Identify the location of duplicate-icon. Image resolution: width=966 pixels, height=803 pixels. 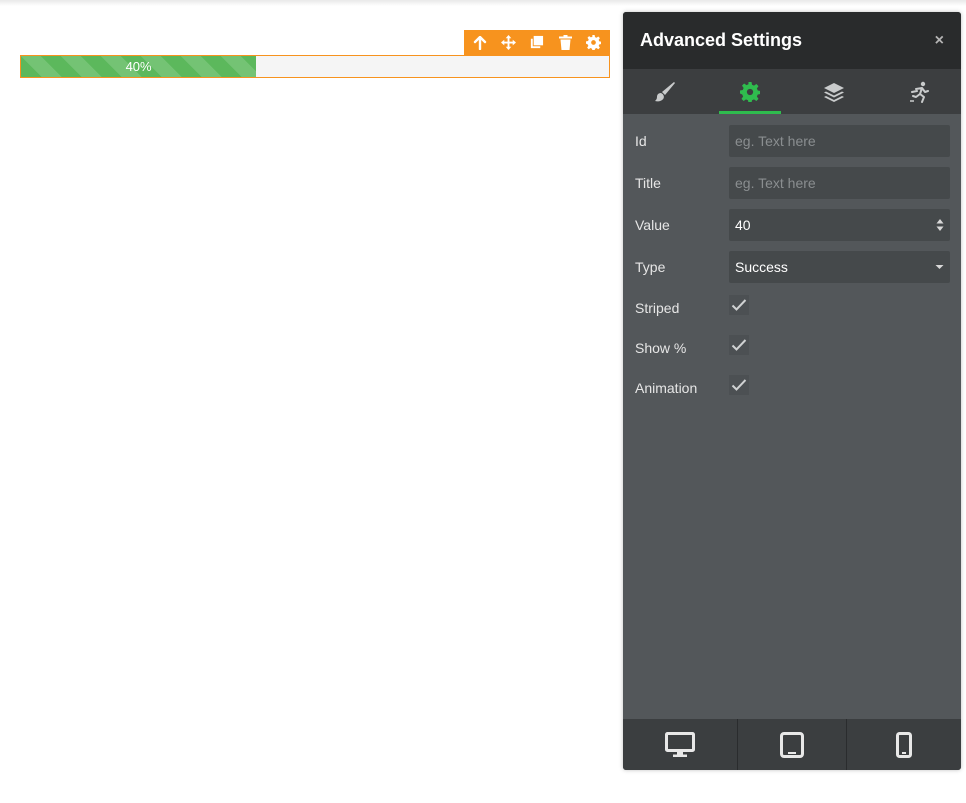
(537, 43).